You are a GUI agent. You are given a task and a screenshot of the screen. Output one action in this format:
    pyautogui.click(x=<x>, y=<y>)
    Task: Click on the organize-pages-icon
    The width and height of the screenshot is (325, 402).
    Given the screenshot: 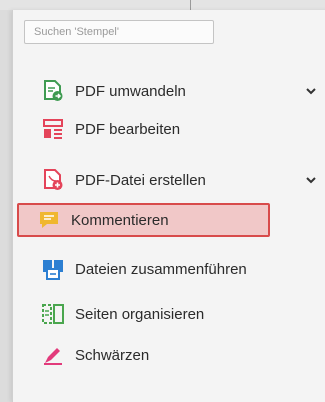 What is the action you would take?
    pyautogui.click(x=53, y=314)
    